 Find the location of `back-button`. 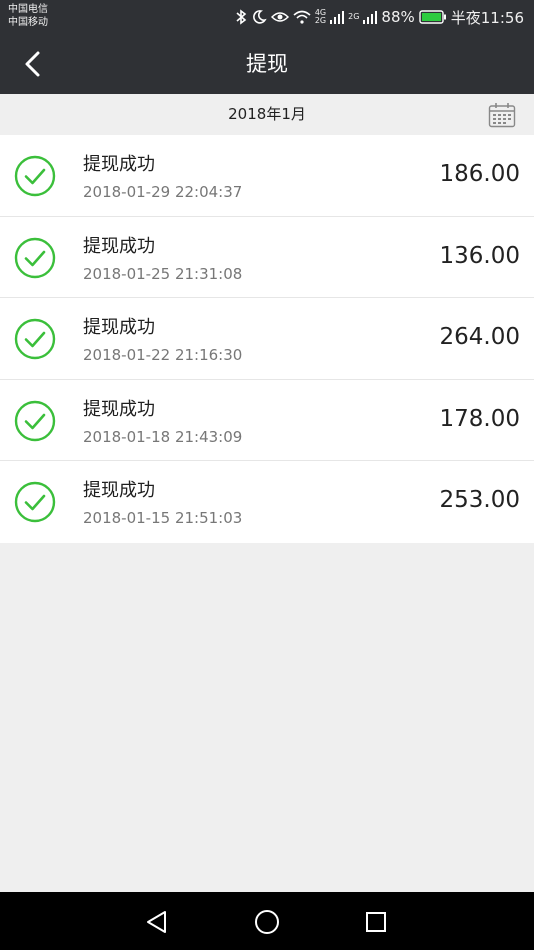

back-button is located at coordinates (34, 64).